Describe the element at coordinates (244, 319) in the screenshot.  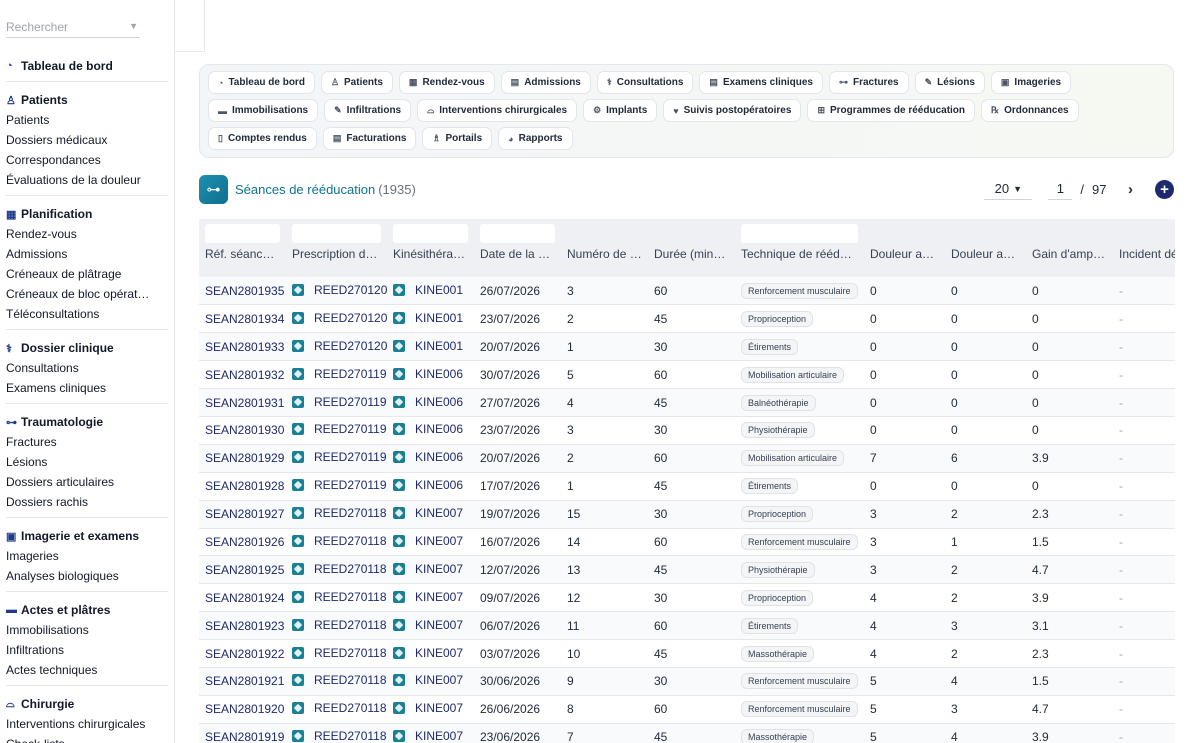
I see `session-ref-link: SEAN2801934` at that location.